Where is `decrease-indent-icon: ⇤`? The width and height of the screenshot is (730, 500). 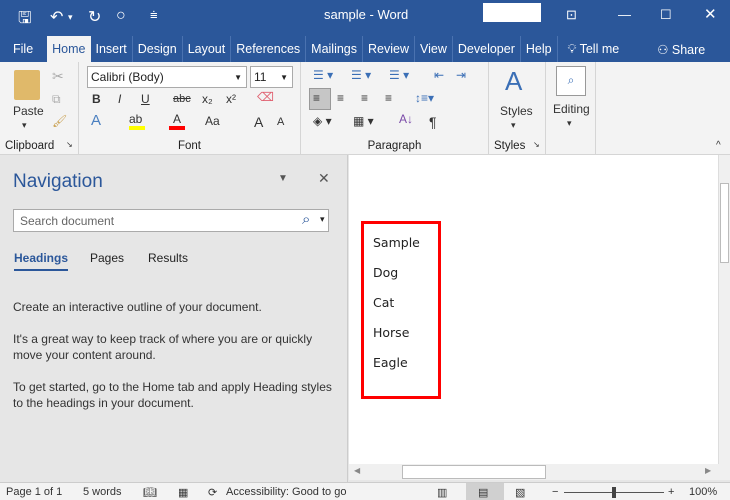
decrease-indent-icon: ⇤ is located at coordinates (439, 75).